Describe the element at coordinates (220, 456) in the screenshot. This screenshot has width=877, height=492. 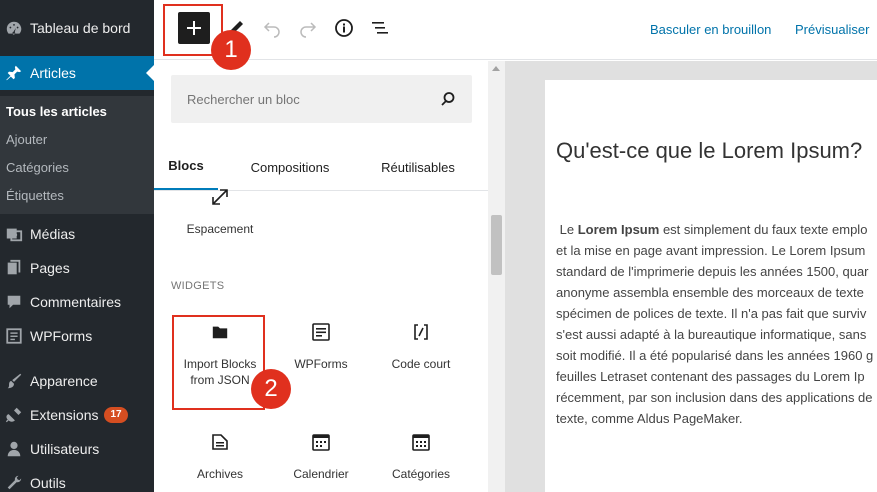
I see `block-archives: Archives` at that location.